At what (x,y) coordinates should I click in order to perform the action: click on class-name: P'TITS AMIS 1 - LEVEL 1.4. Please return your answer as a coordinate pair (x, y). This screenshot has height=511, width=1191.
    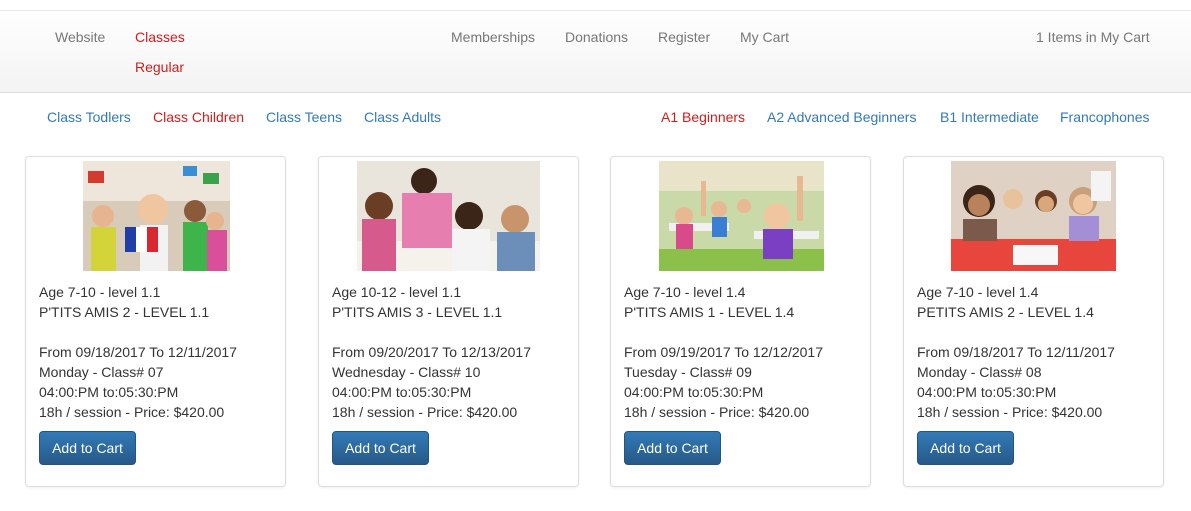
    Looking at the image, I should click on (709, 312).